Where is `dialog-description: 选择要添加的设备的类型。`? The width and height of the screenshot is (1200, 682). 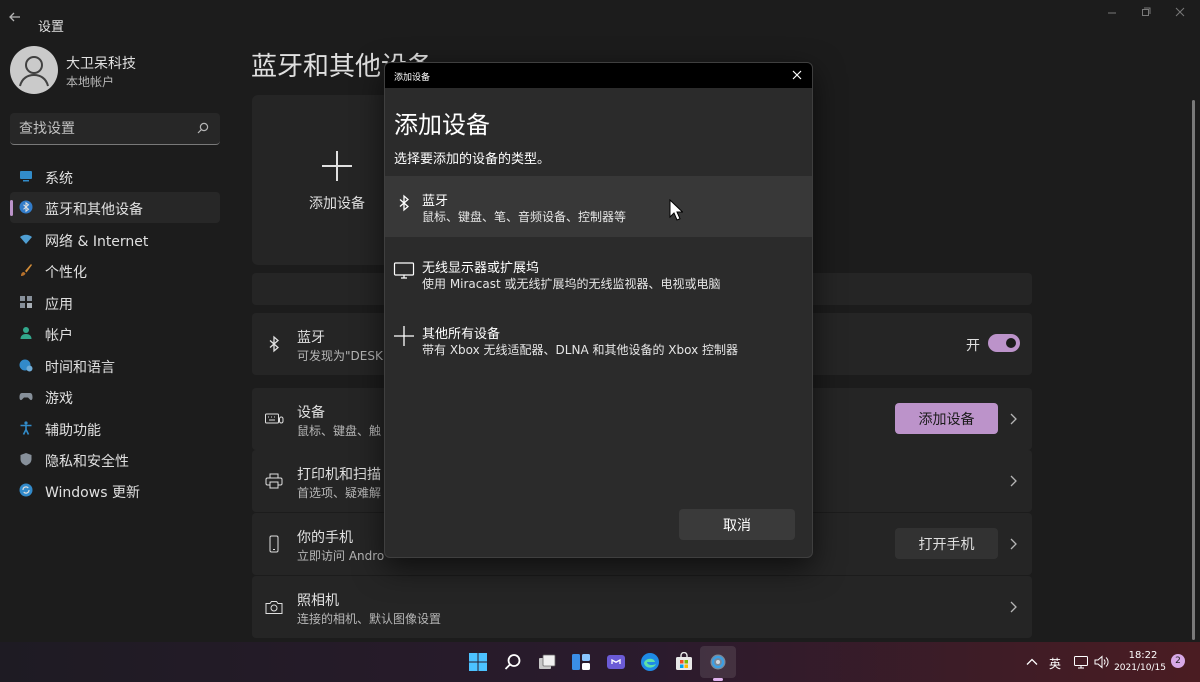
dialog-description: 选择要添加的设备的类型。 is located at coordinates (472, 159).